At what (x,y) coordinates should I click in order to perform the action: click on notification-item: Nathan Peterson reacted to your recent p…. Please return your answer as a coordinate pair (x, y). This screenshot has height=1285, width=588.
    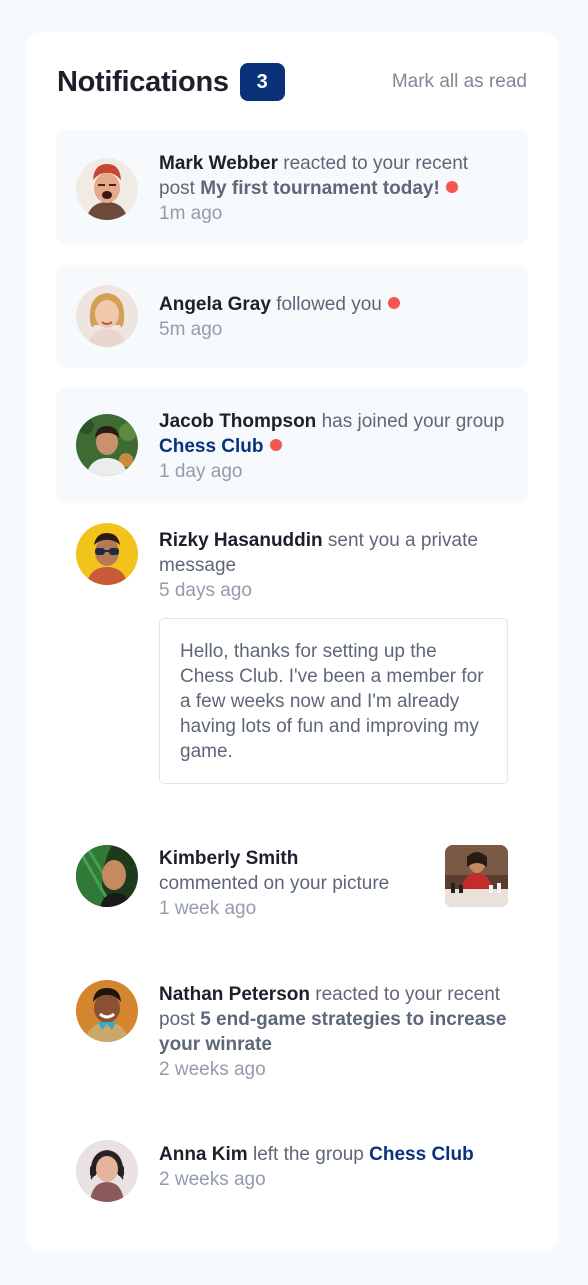
    Looking at the image, I should click on (292, 1021).